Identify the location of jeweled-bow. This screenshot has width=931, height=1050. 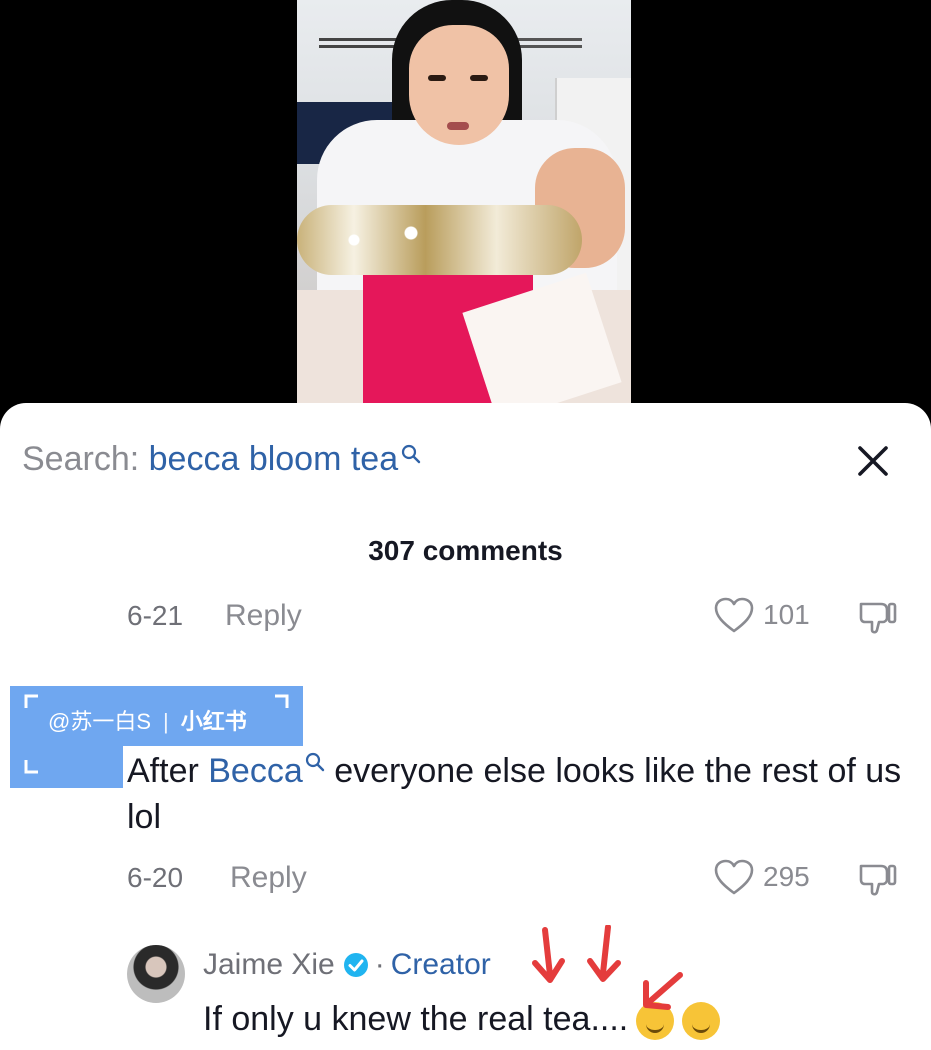
(439, 240).